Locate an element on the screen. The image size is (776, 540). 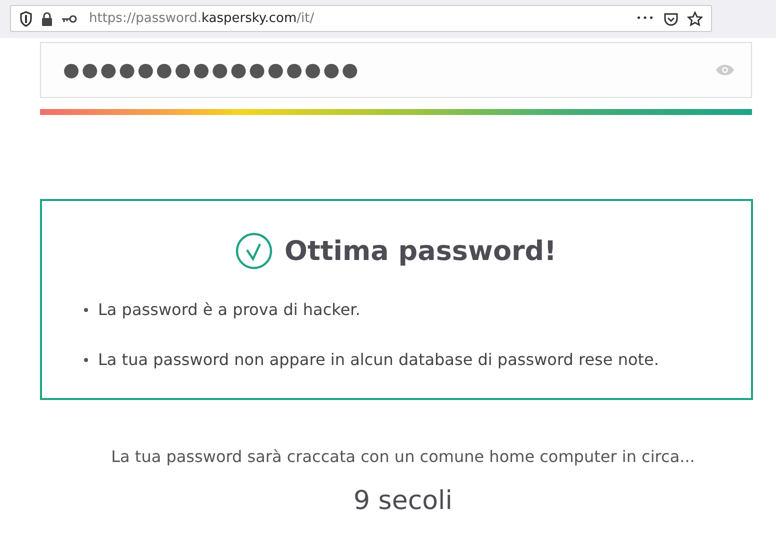
star-icon is located at coordinates (695, 18).